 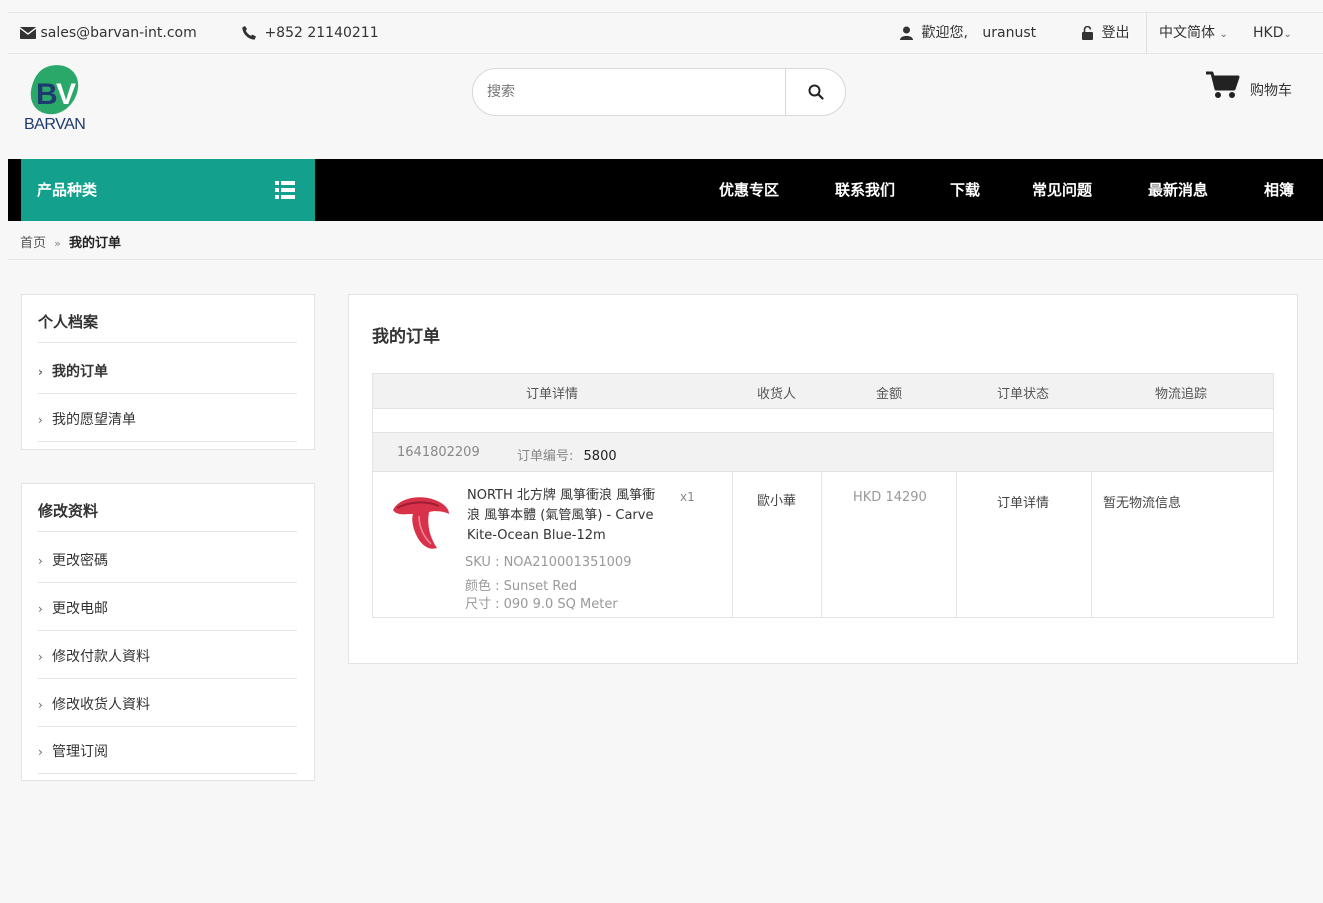 What do you see at coordinates (73, 608) in the screenshot?
I see `sidebar-item-change-email: › 更改电邮` at bounding box center [73, 608].